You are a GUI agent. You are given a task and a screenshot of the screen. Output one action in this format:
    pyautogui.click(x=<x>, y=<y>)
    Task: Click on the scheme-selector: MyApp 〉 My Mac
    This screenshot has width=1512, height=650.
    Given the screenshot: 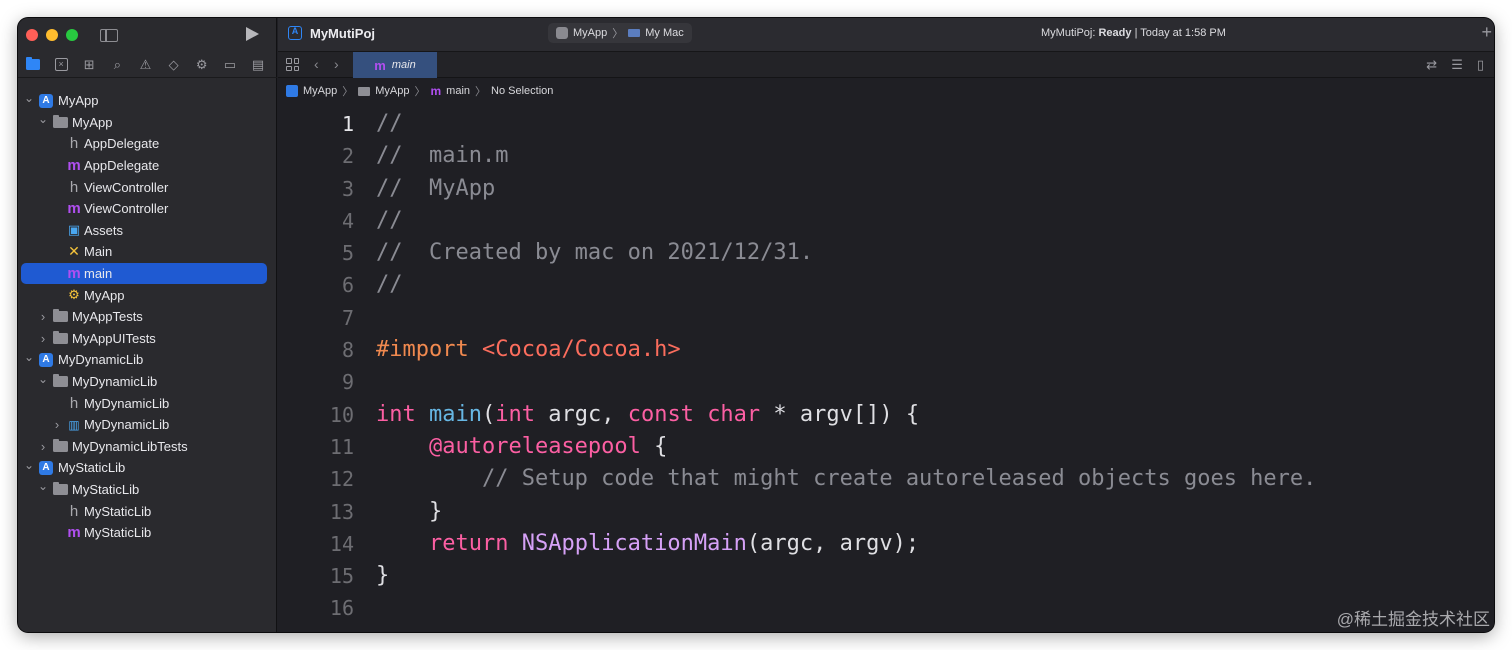 What is the action you would take?
    pyautogui.click(x=620, y=33)
    